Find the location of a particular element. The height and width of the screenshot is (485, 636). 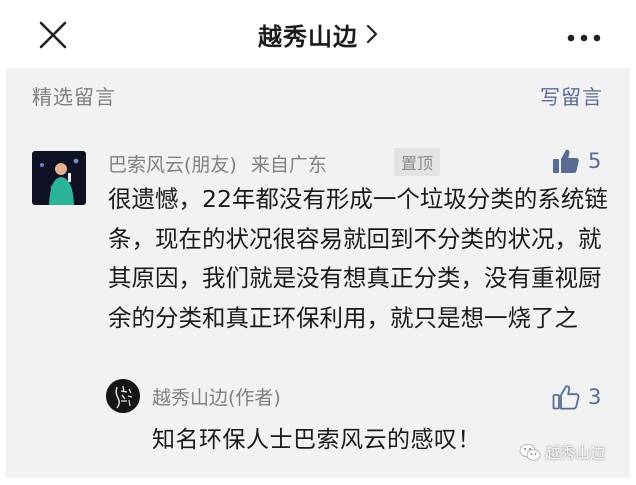

author-avatar is located at coordinates (123, 396).